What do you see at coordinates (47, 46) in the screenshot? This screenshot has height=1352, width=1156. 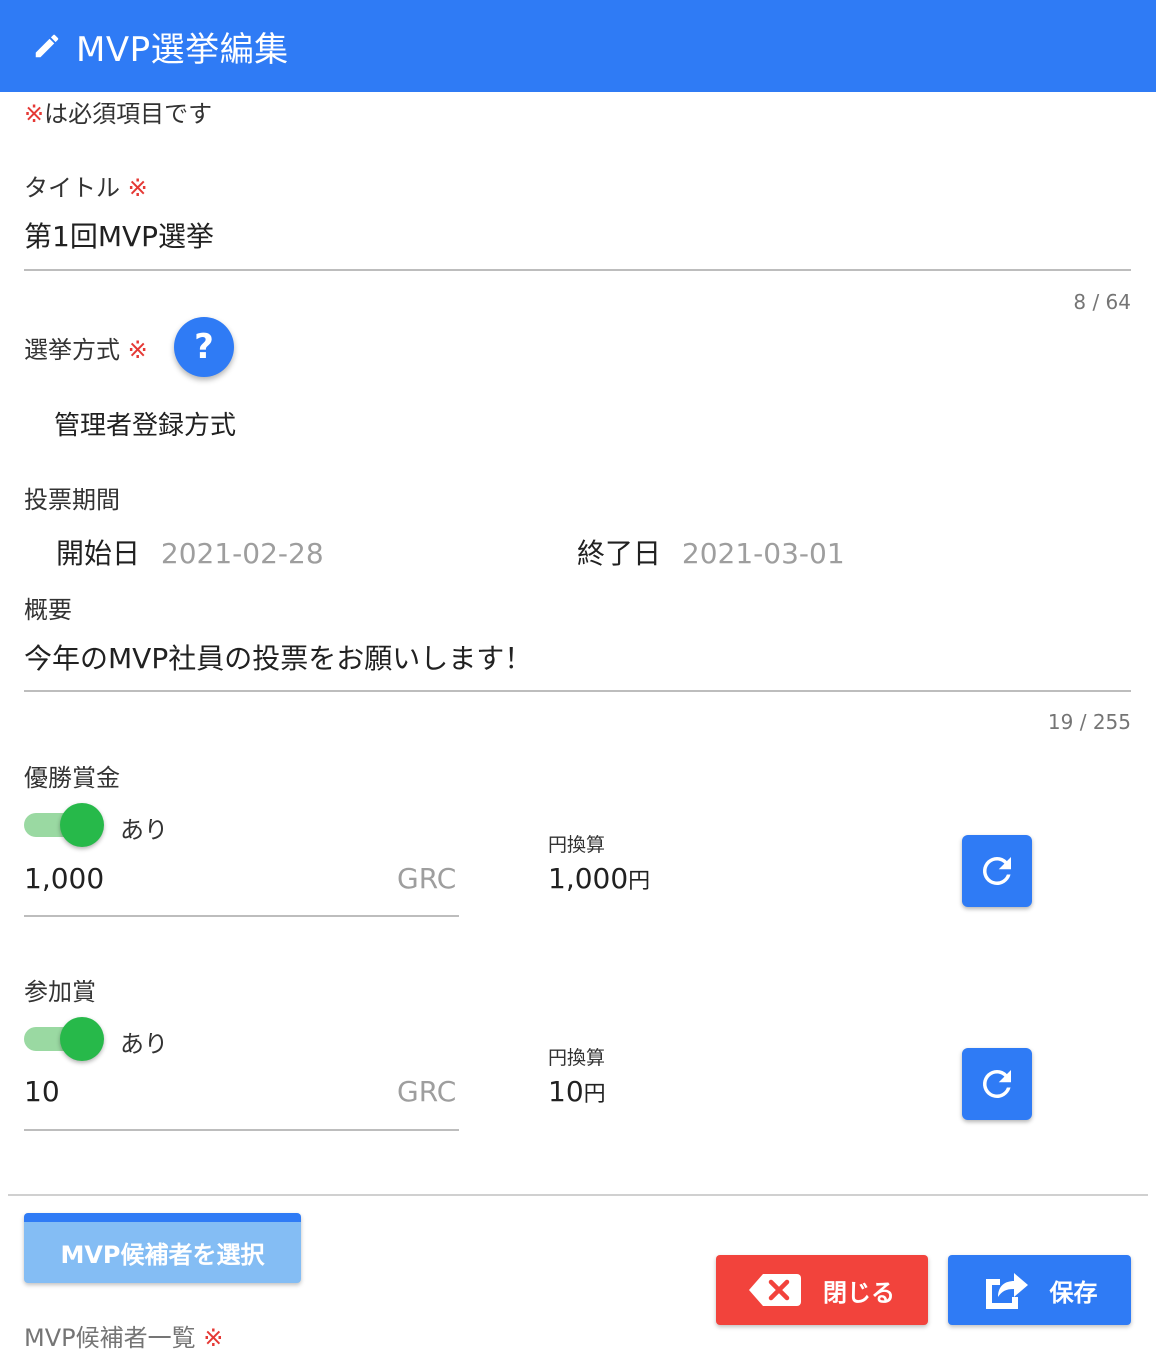 I see `pencil-icon` at bounding box center [47, 46].